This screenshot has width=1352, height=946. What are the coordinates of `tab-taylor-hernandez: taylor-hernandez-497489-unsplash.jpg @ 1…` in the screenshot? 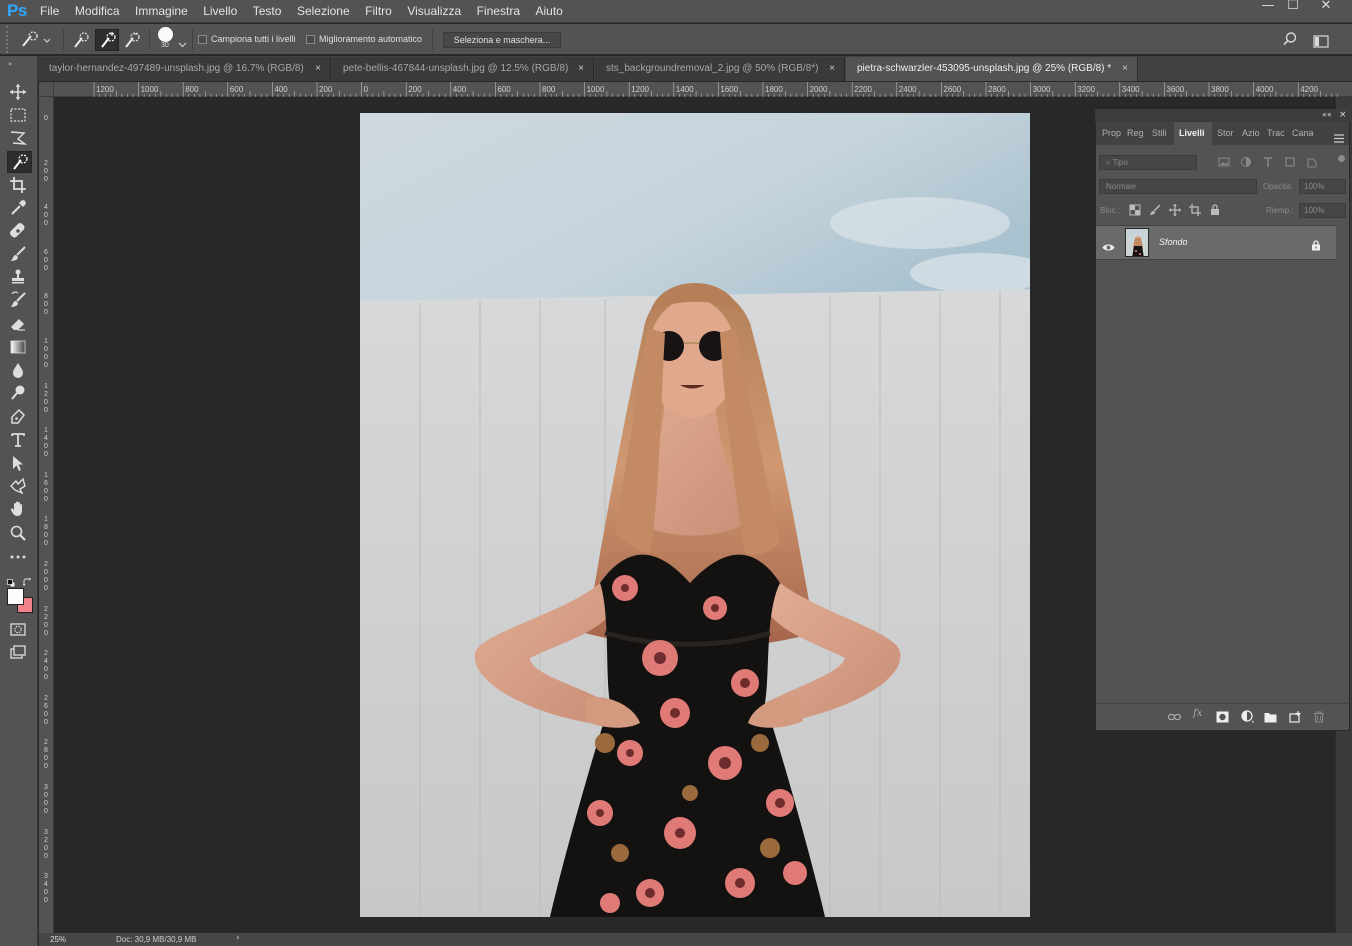 It's located at (184, 69).